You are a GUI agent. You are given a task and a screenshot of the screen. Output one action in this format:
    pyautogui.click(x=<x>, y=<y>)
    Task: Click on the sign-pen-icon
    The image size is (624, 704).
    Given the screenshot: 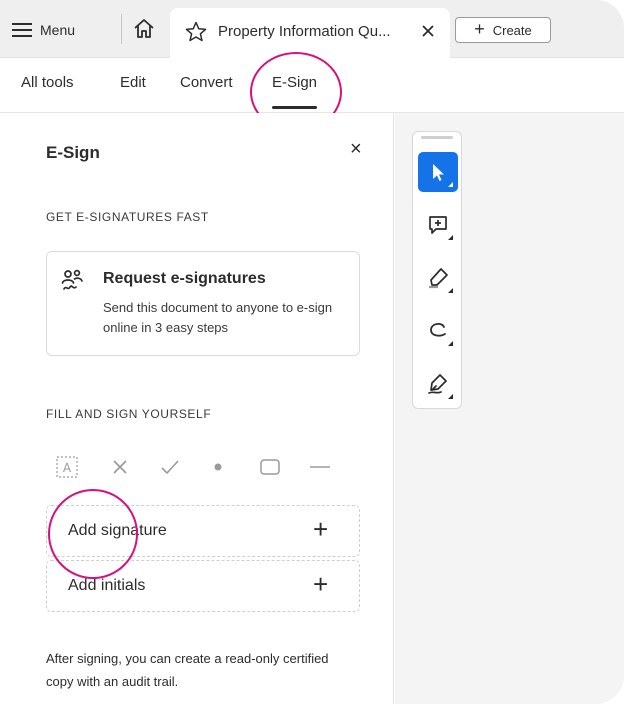 What is the action you would take?
    pyautogui.click(x=437, y=384)
    